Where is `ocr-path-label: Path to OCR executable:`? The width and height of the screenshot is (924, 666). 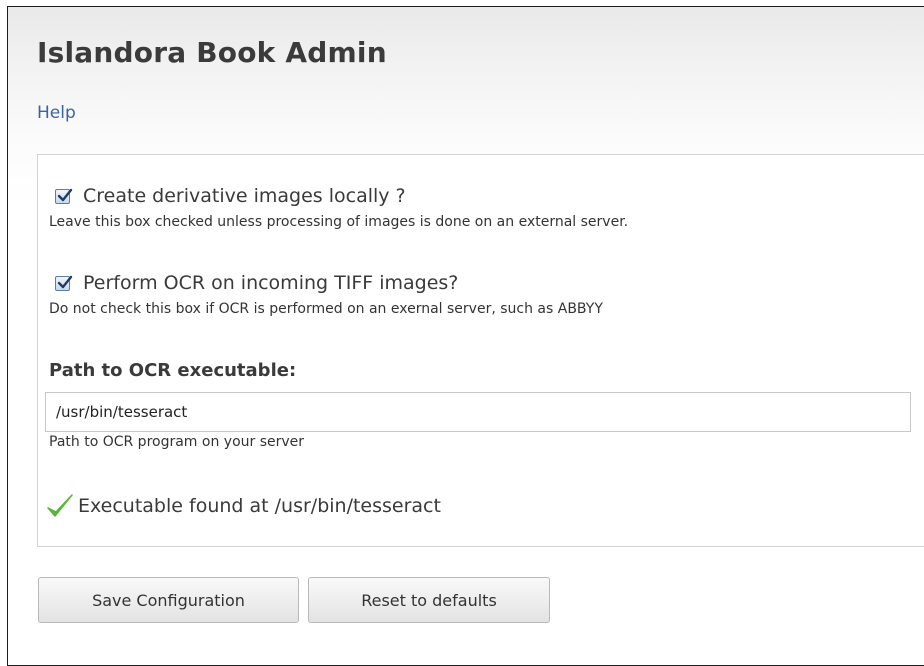
ocr-path-label: Path to OCR executable: is located at coordinates (173, 370).